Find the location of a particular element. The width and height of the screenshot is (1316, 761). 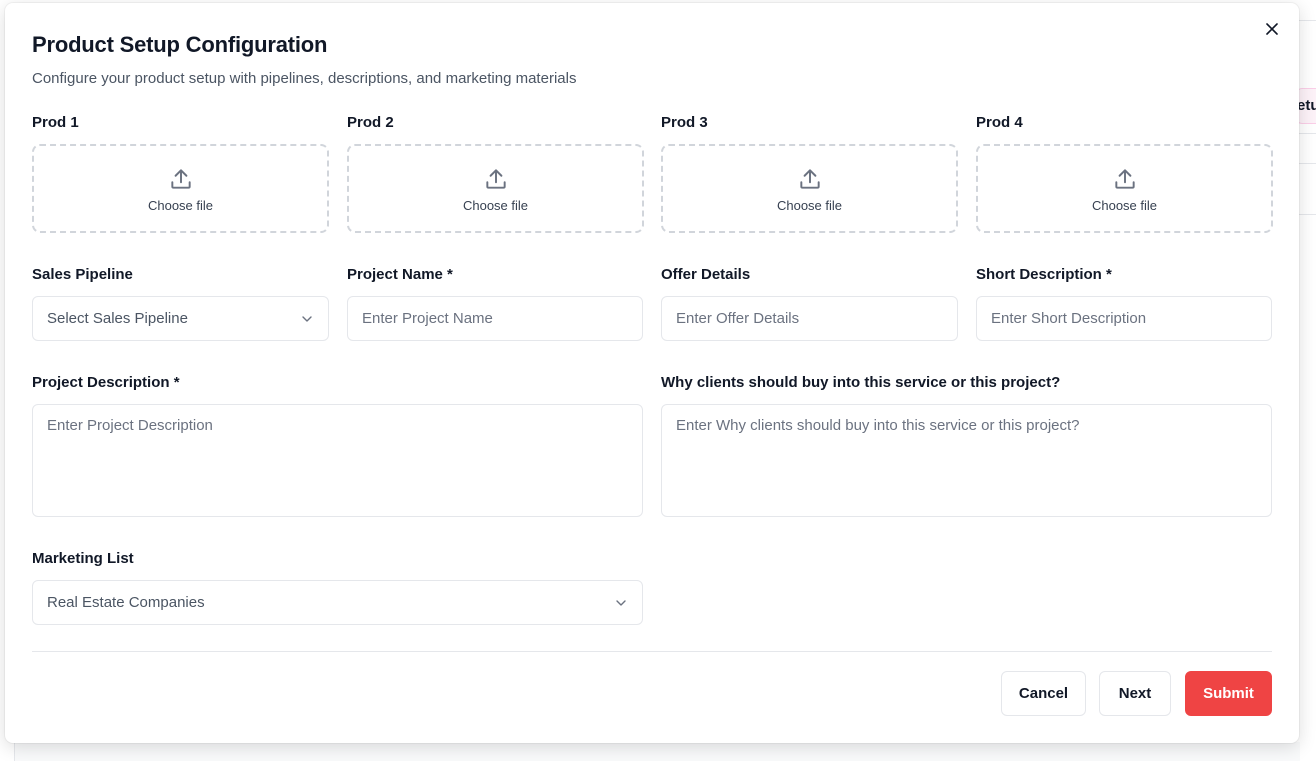

next-button: Next is located at coordinates (1135, 693).